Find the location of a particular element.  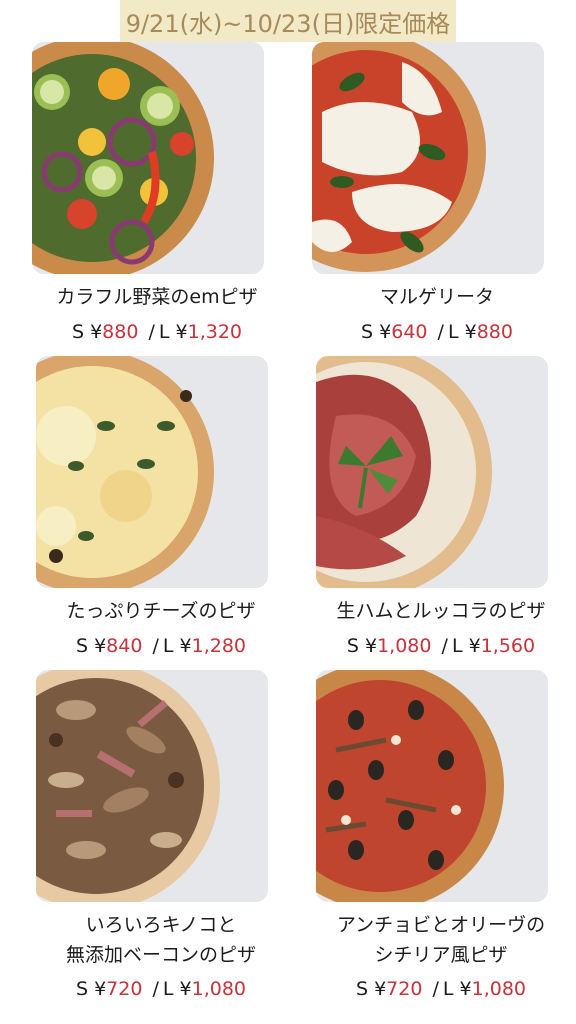

menu-card-mushroom-bacon: いろいろキノコと 無添加ベーコンのピザ S ¥720 /L ¥1,080 is located at coordinates (161, 837).